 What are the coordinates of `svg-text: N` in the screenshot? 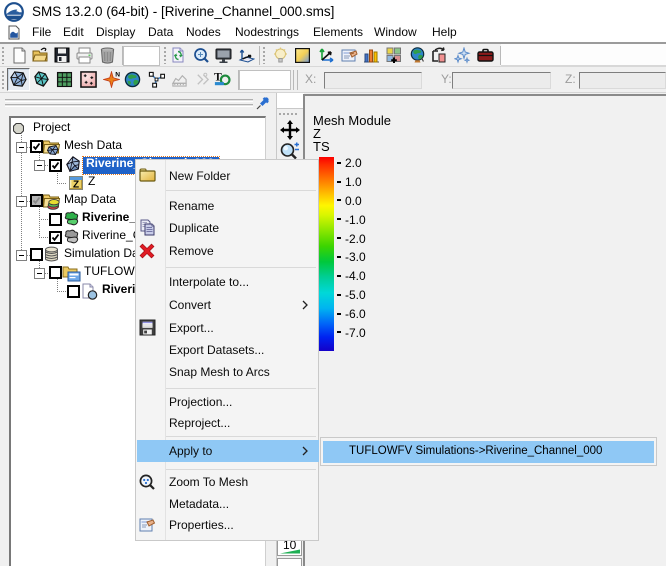 It's located at (117, 75).